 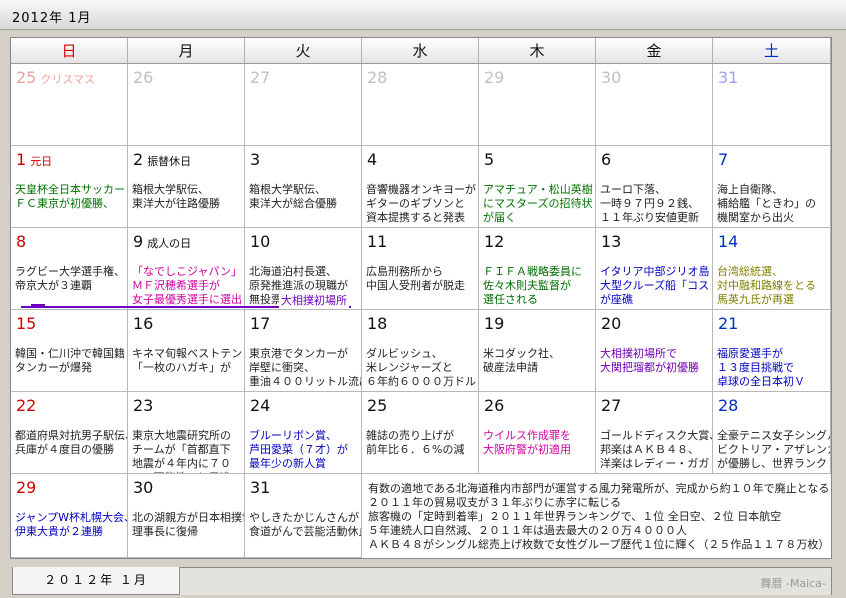 I want to click on day-cell: 4 音響機器オンキヨーが ギターのギブソンと 資本提携すると発表, so click(x=420, y=187).